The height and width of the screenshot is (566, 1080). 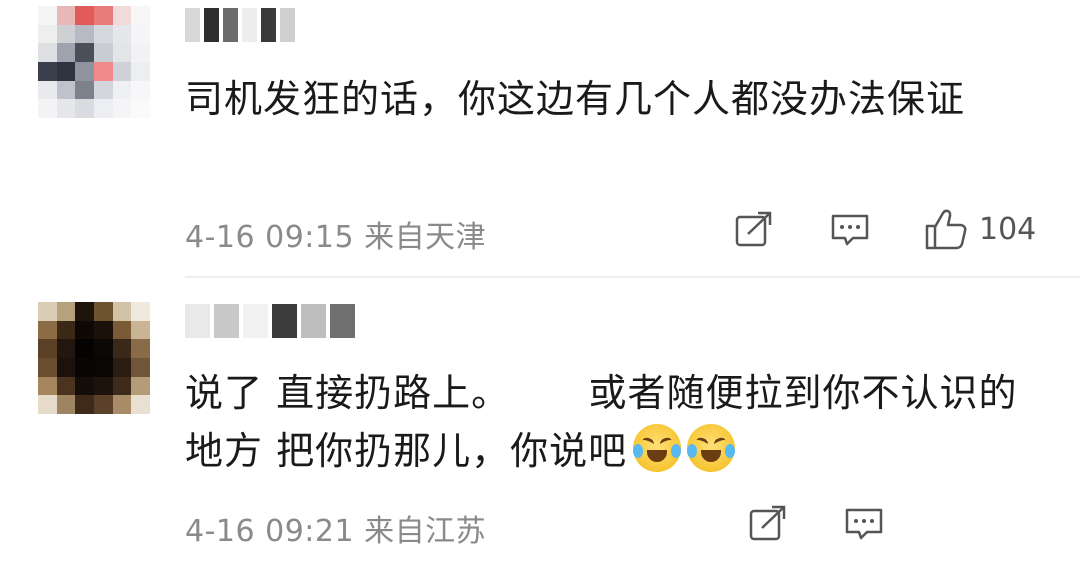 What do you see at coordinates (270, 237) in the screenshot?
I see `comment-time: 4-16 09:15` at bounding box center [270, 237].